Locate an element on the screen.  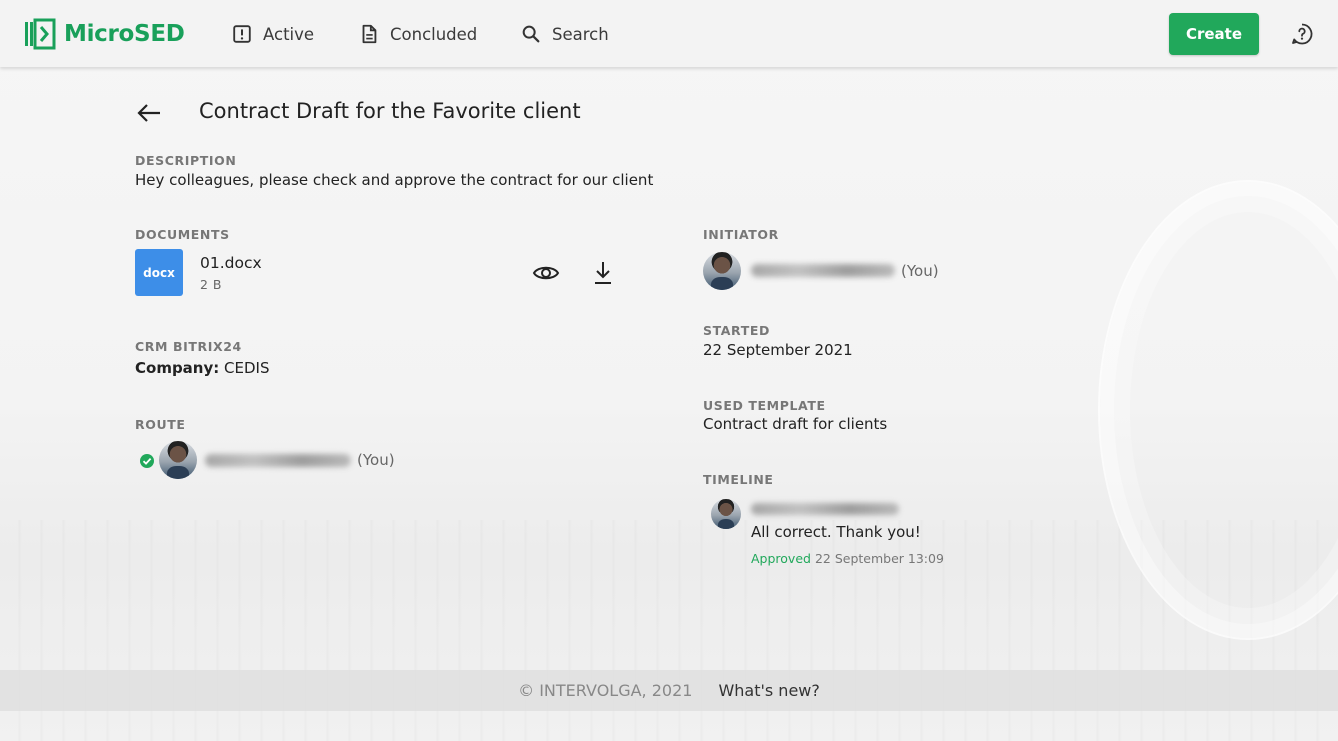
footer: © INTERVOLGA, 2021 What's new? is located at coordinates (669, 690).